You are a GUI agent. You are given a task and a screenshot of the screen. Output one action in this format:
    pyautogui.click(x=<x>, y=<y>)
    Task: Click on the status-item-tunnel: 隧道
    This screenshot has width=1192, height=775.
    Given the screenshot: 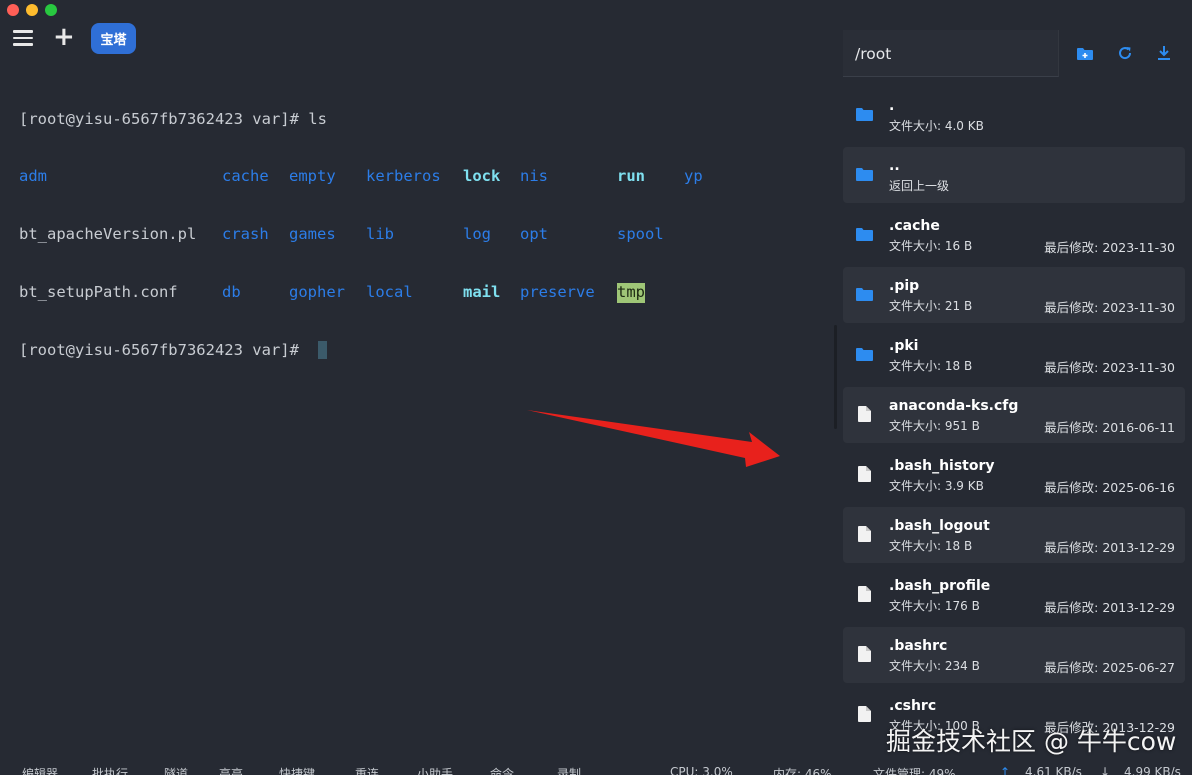 What is the action you would take?
    pyautogui.click(x=176, y=770)
    